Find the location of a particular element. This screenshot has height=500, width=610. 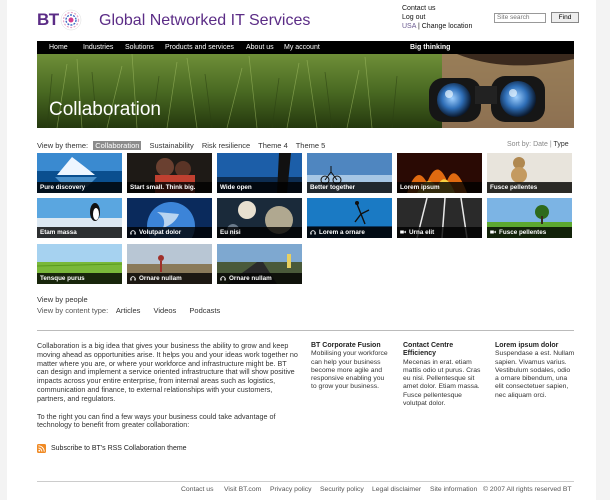

tile-wide-open: Wide open is located at coordinates (259, 173).